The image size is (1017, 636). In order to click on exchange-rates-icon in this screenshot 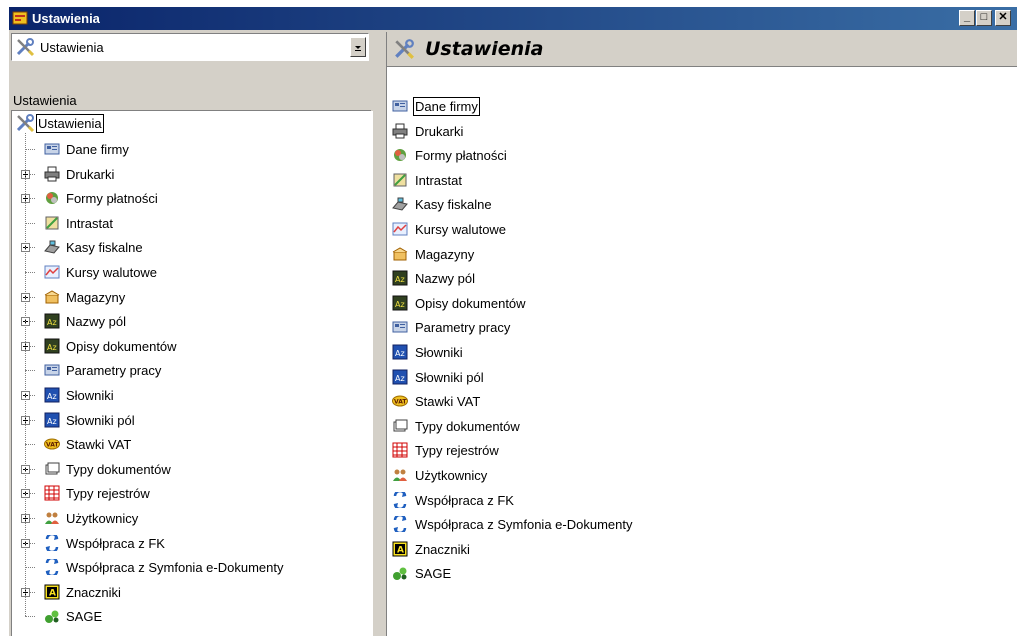, I will do `click(52, 272)`.